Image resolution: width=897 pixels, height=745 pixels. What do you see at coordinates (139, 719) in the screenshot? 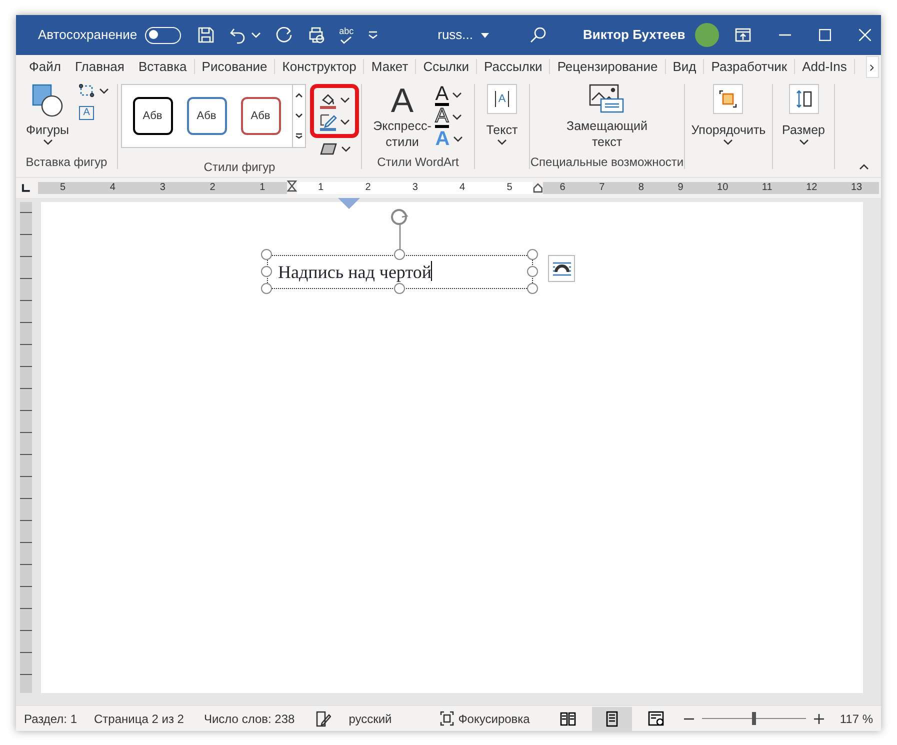
I see `page-indicator: Страница 2 из 2` at bounding box center [139, 719].